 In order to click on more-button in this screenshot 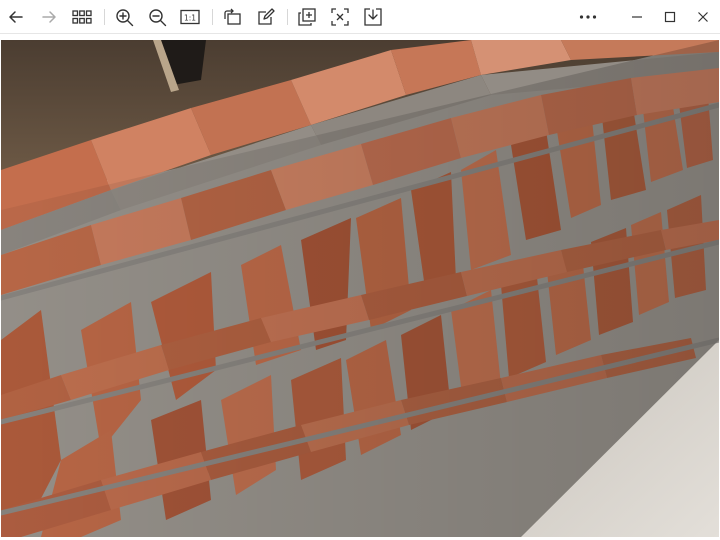, I will do `click(588, 17)`.